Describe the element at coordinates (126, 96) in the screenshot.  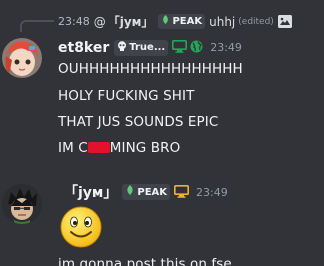
I see `message-line-2: HOLY FUCKING SHIT` at that location.